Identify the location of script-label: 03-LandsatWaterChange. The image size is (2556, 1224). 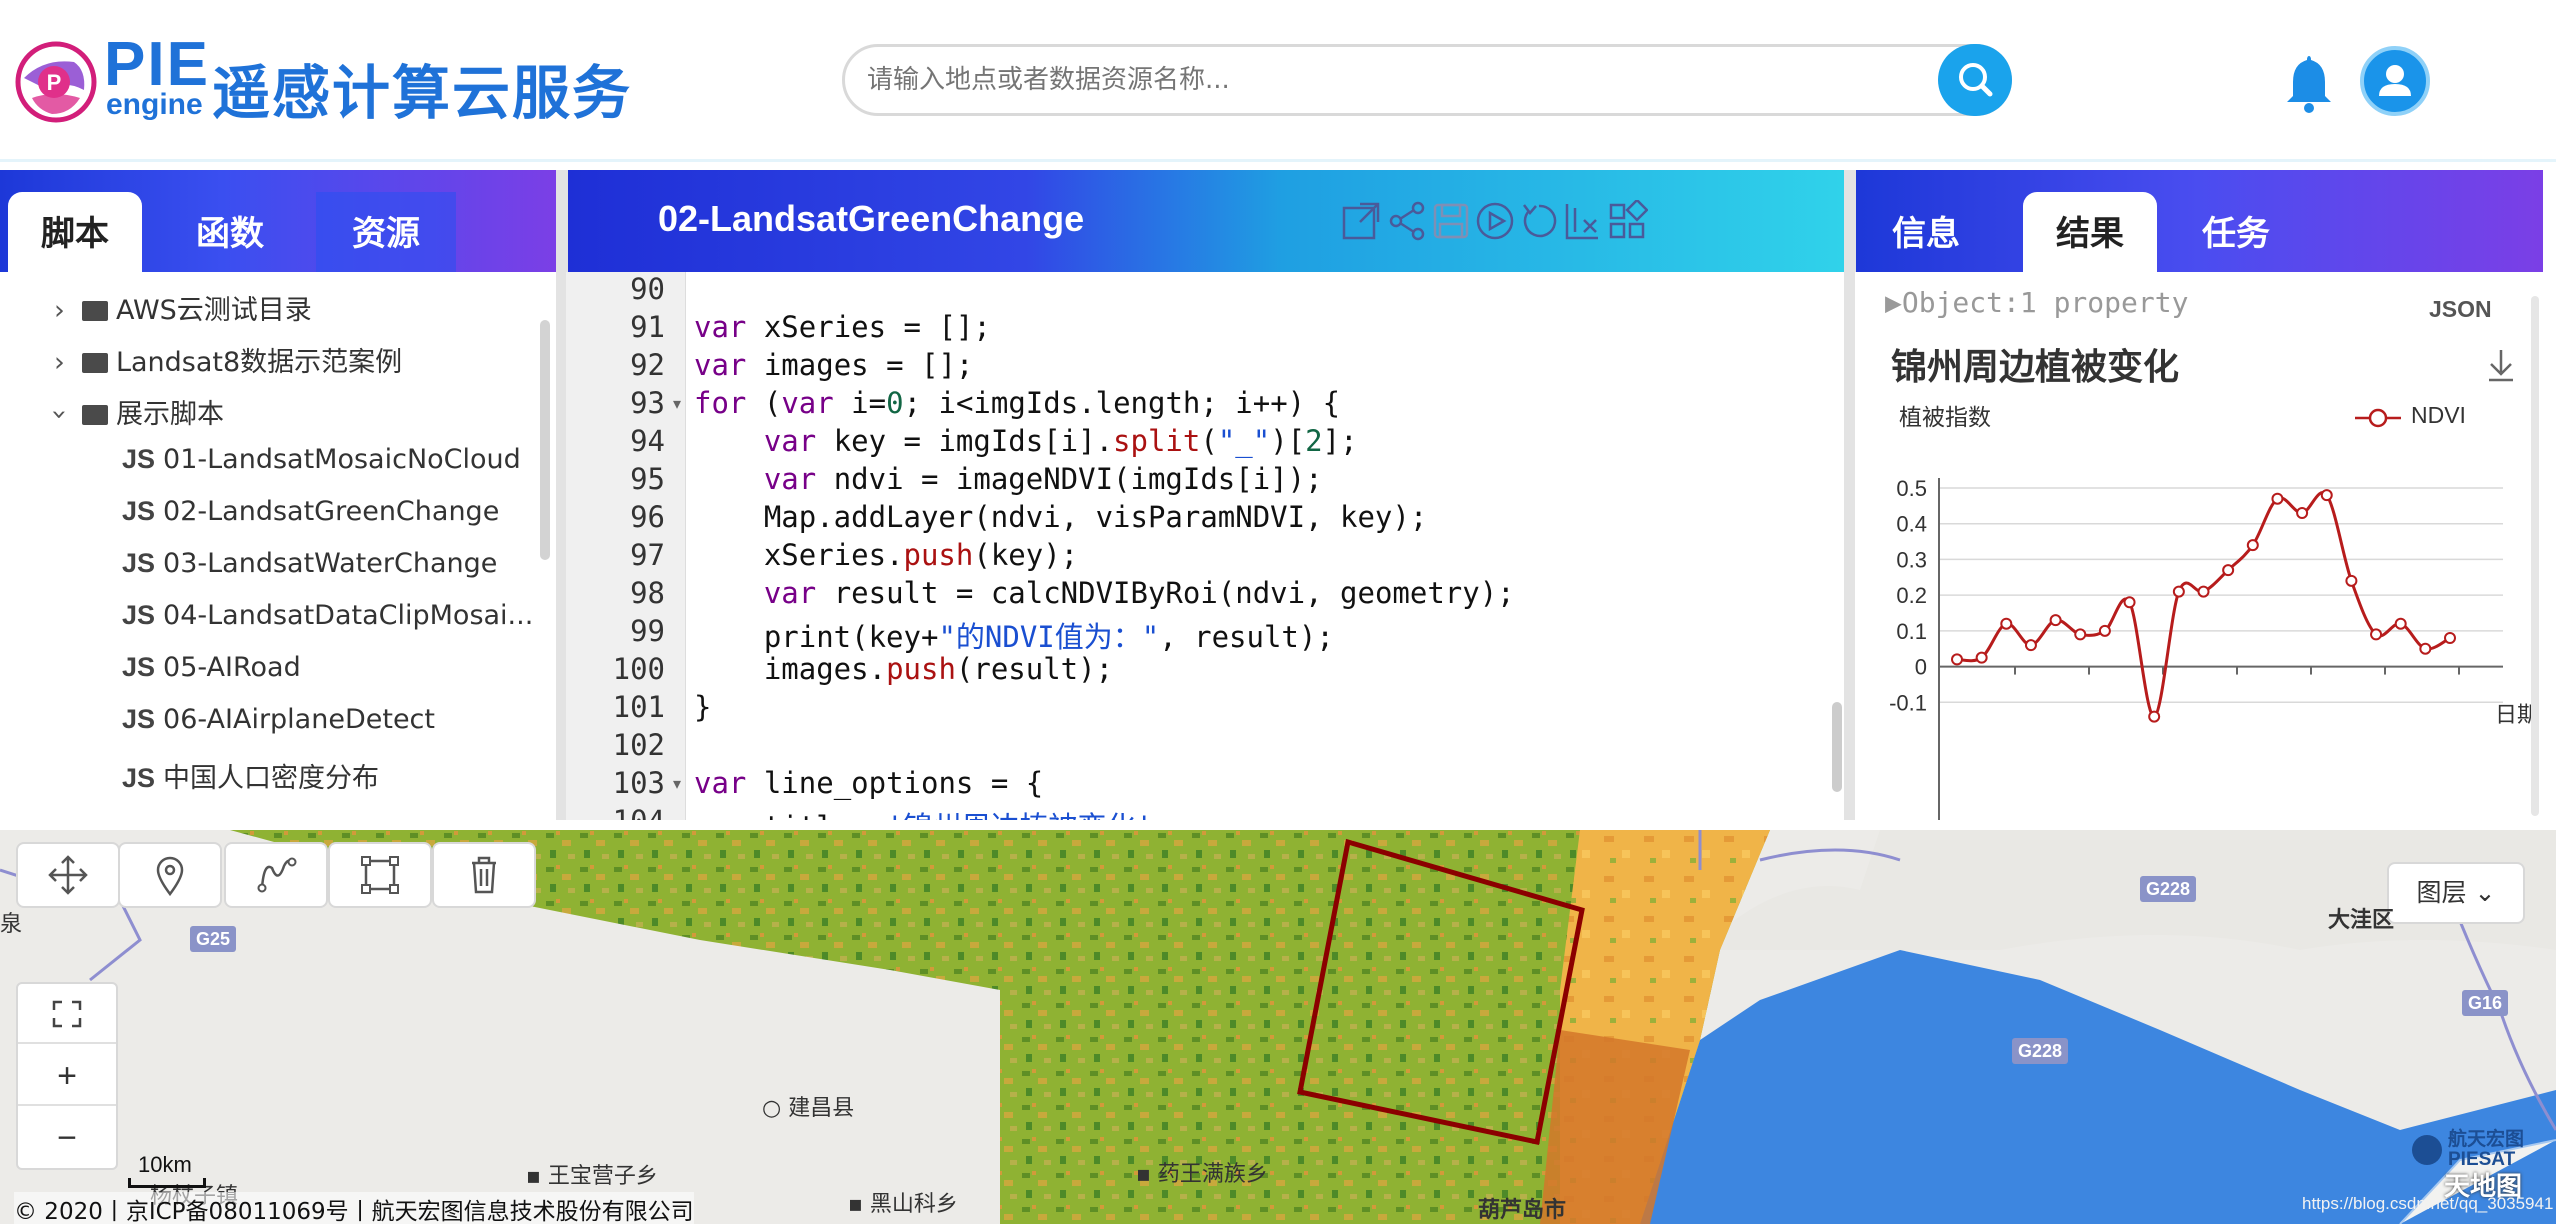
(330, 563).